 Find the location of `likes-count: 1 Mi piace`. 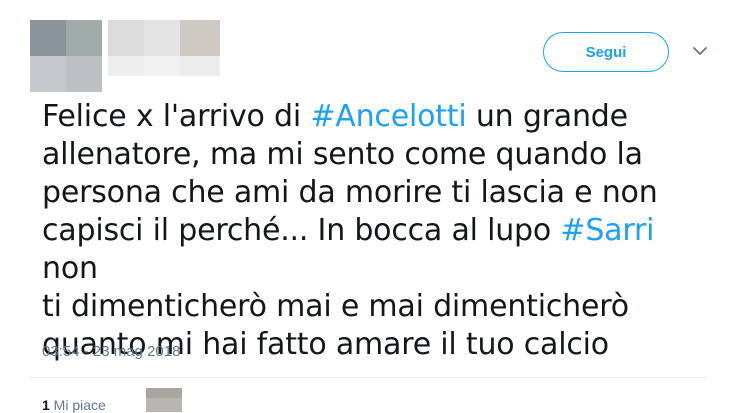

likes-count: 1 Mi piace is located at coordinates (74, 405).